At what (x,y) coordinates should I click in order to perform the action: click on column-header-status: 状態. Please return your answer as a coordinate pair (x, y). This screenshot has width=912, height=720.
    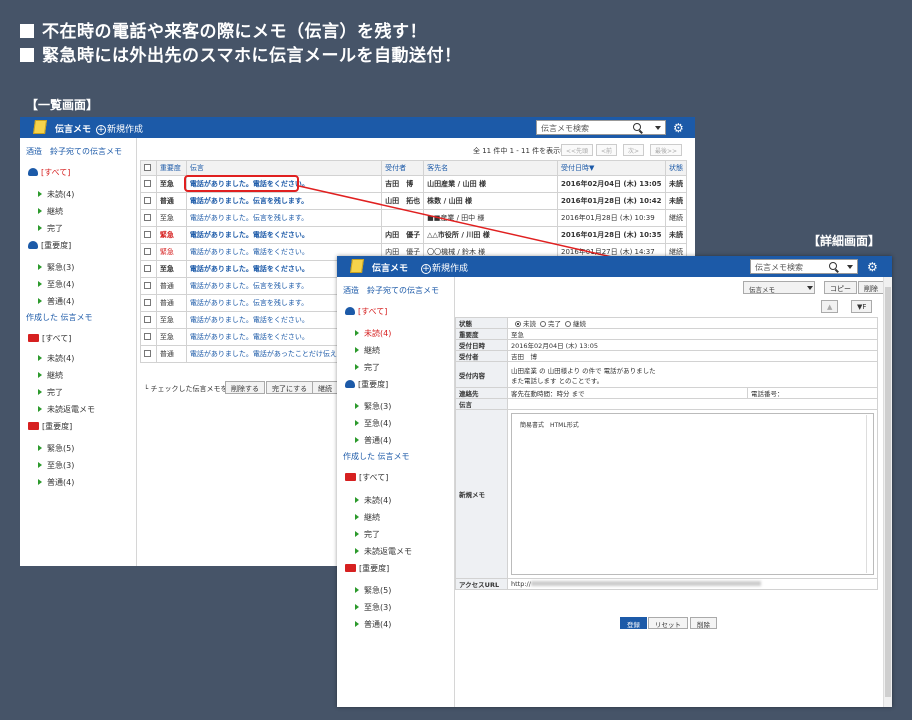
    Looking at the image, I should click on (676, 168).